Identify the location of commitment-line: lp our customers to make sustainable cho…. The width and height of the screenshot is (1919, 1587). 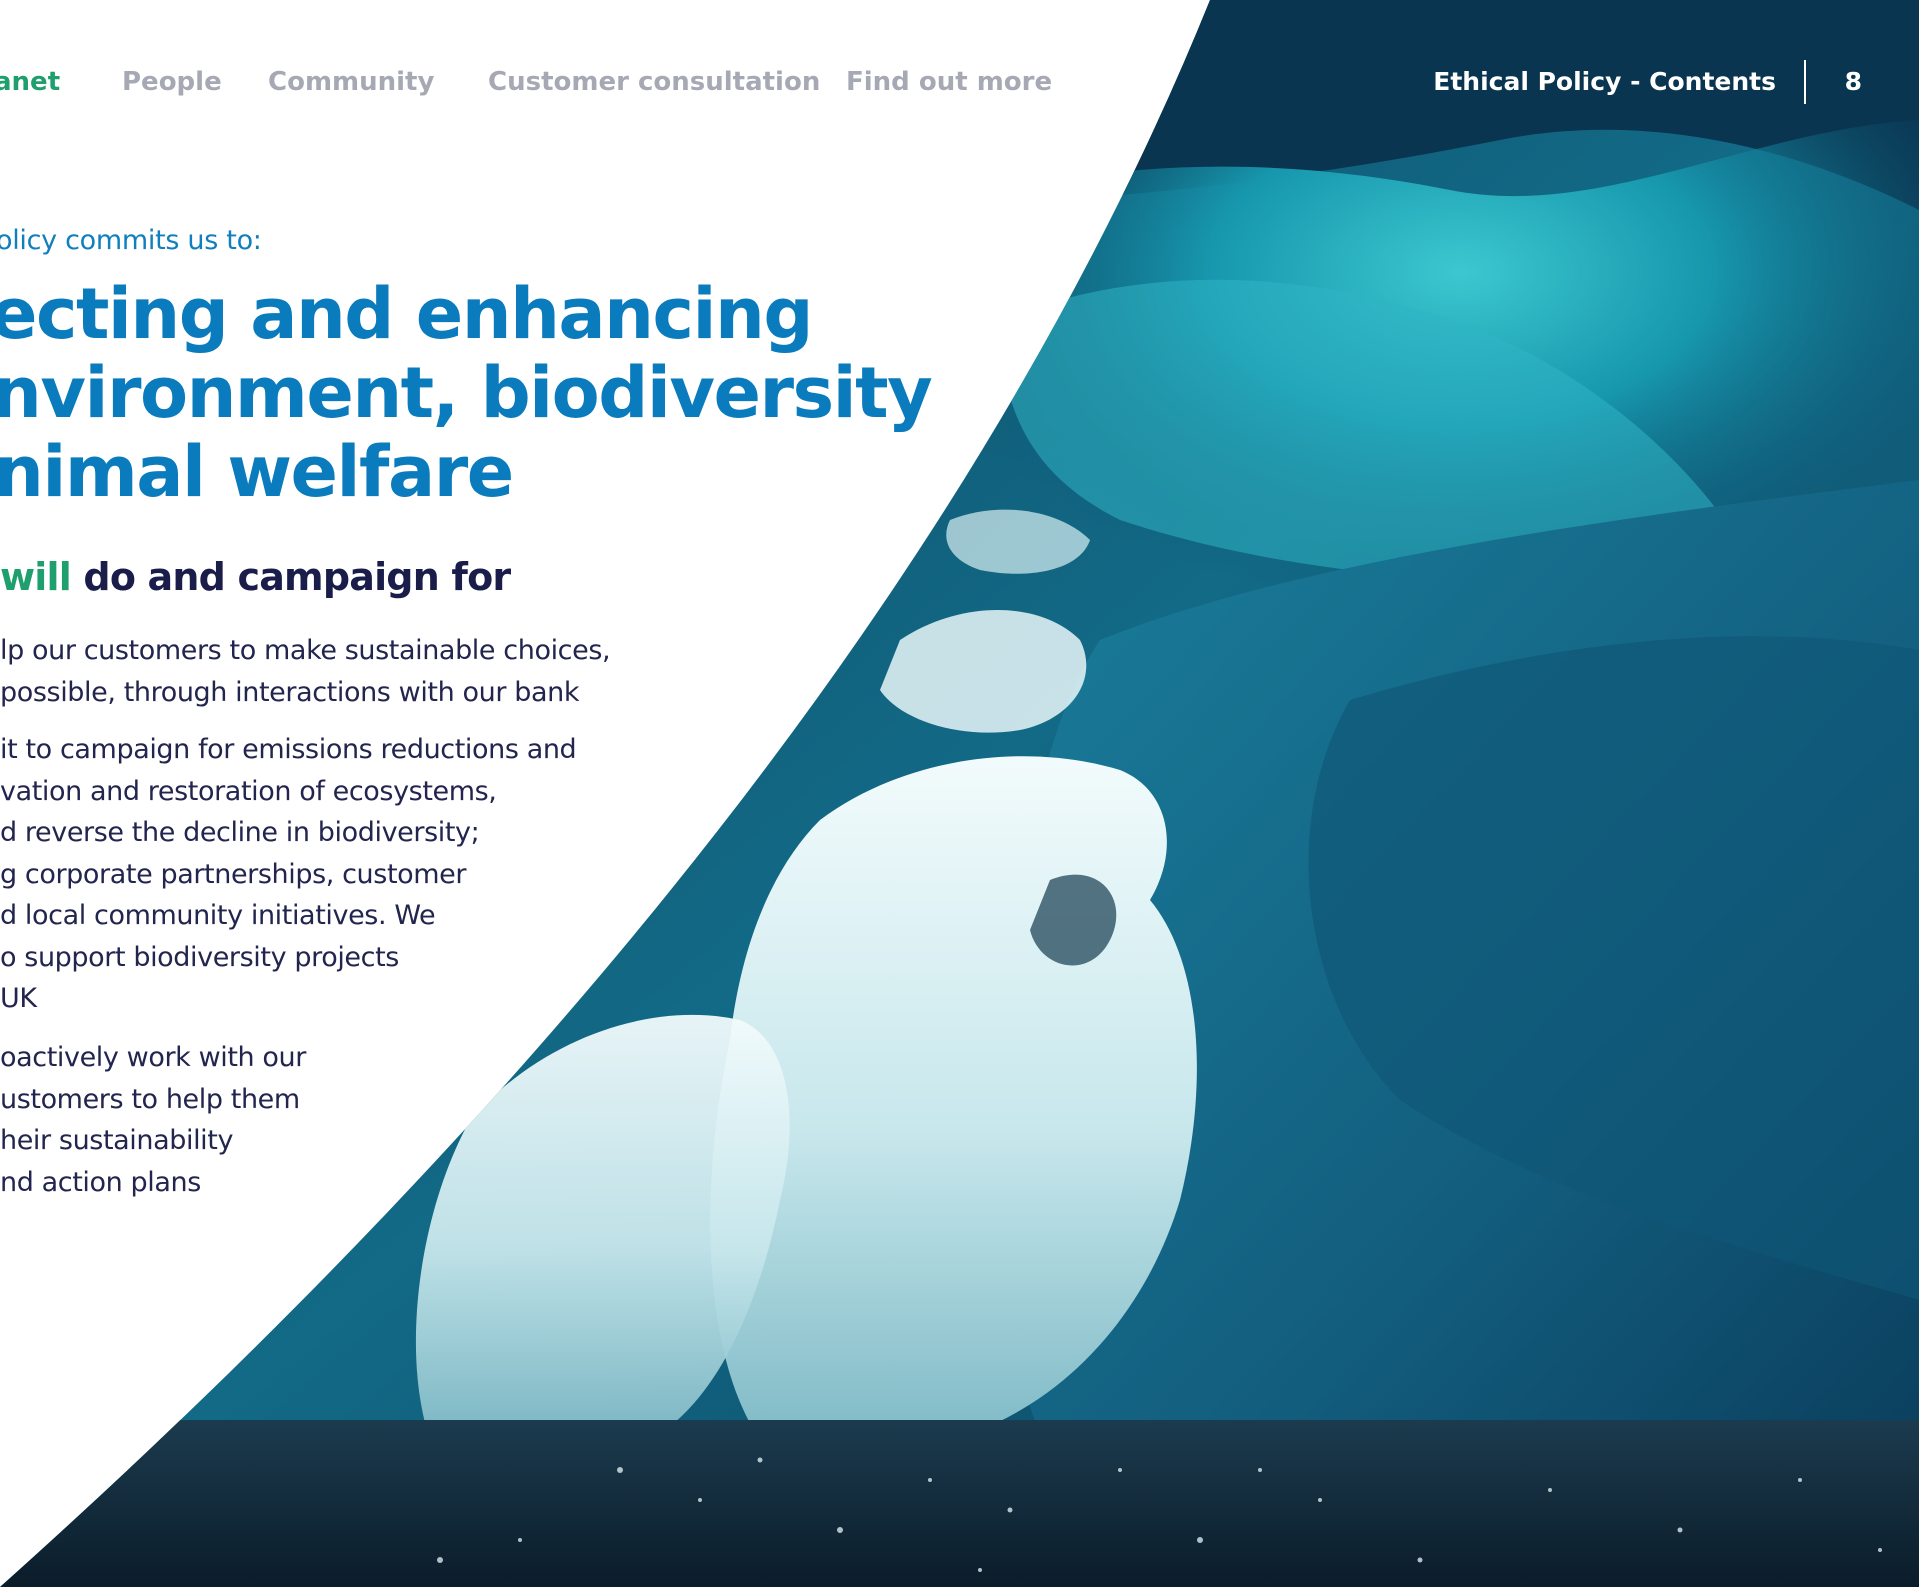
(305, 650).